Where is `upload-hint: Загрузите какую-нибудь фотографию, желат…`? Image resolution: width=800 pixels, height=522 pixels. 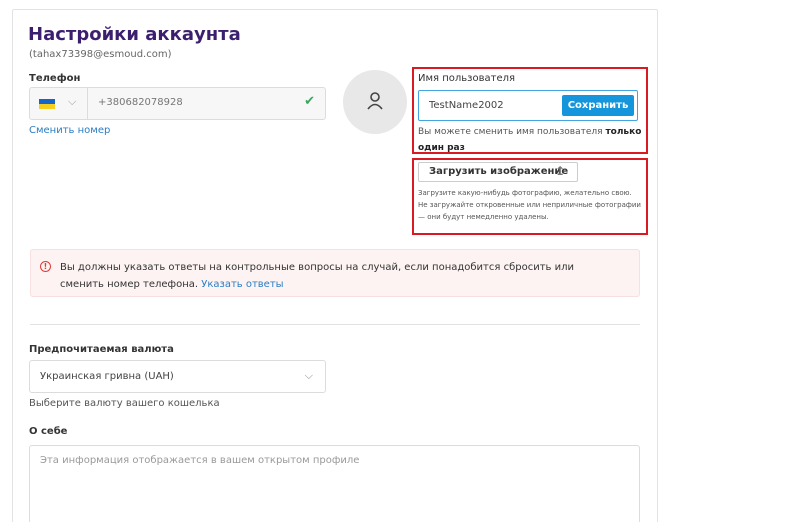
upload-hint: Загрузите какую-нибудь фотографию, желат… is located at coordinates (529, 205).